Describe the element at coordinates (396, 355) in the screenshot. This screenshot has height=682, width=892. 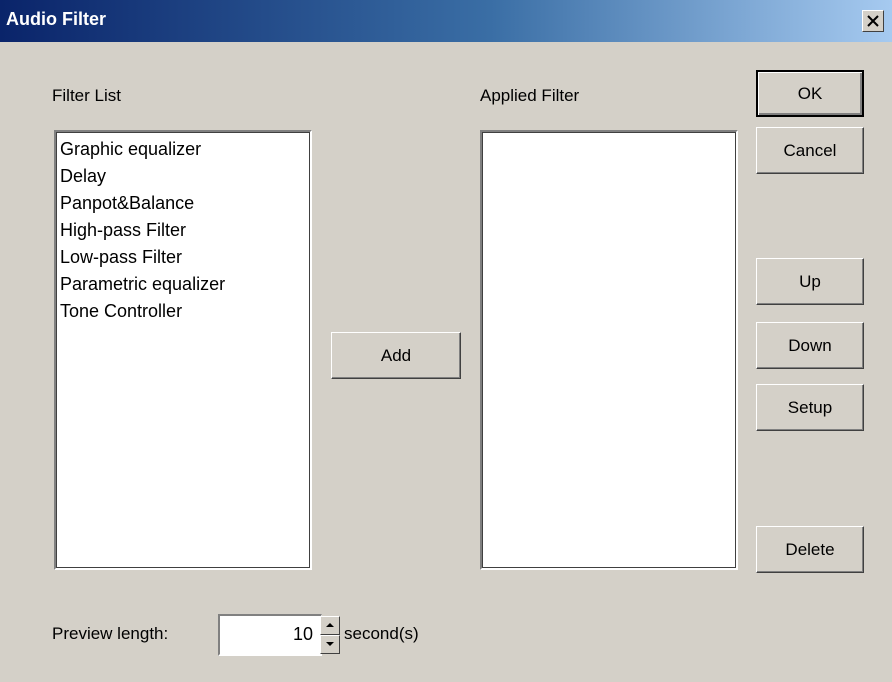
I see `add-button: Add` at that location.